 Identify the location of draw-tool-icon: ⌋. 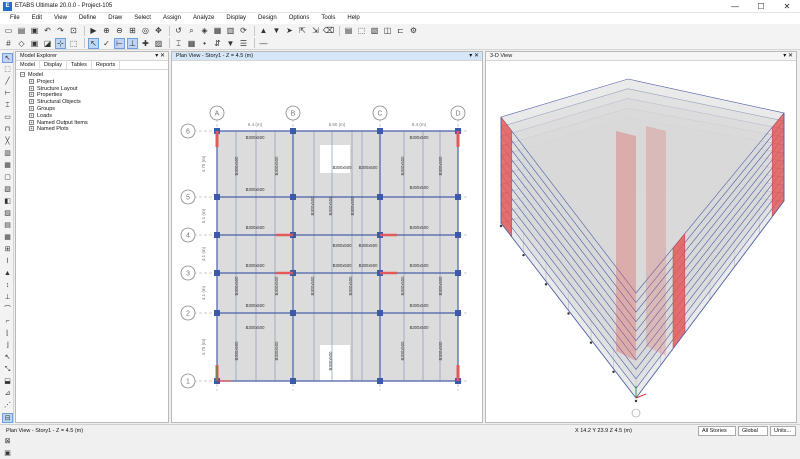
(7, 346).